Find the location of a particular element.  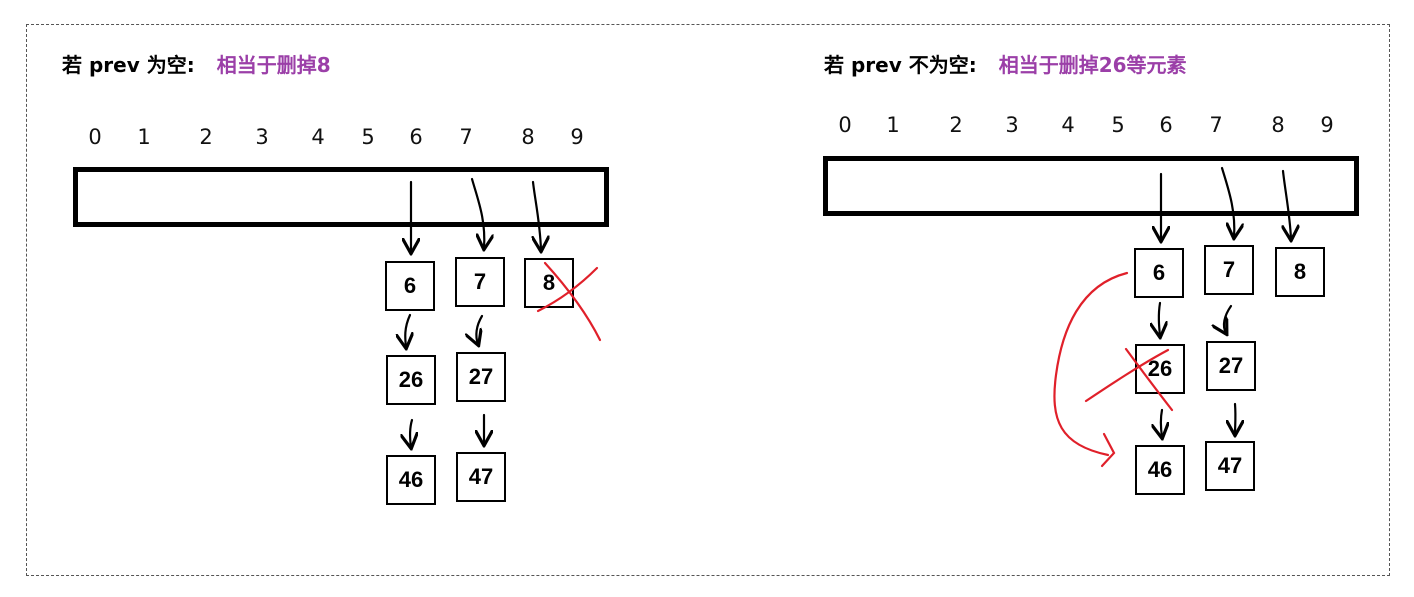

right-bypass-arrowhead is located at coordinates (1108, 450).